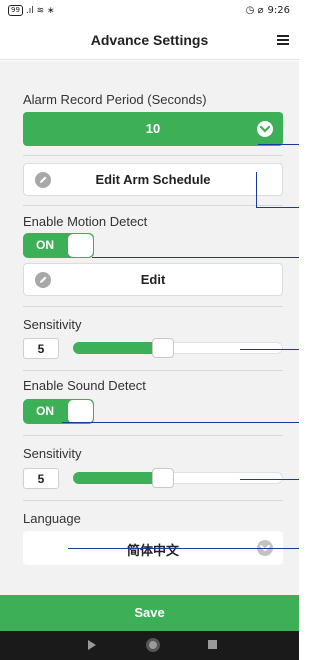 The image size is (320, 660). What do you see at coordinates (178, 478) in the screenshot?
I see `sound-sensitivity-slider` at bounding box center [178, 478].